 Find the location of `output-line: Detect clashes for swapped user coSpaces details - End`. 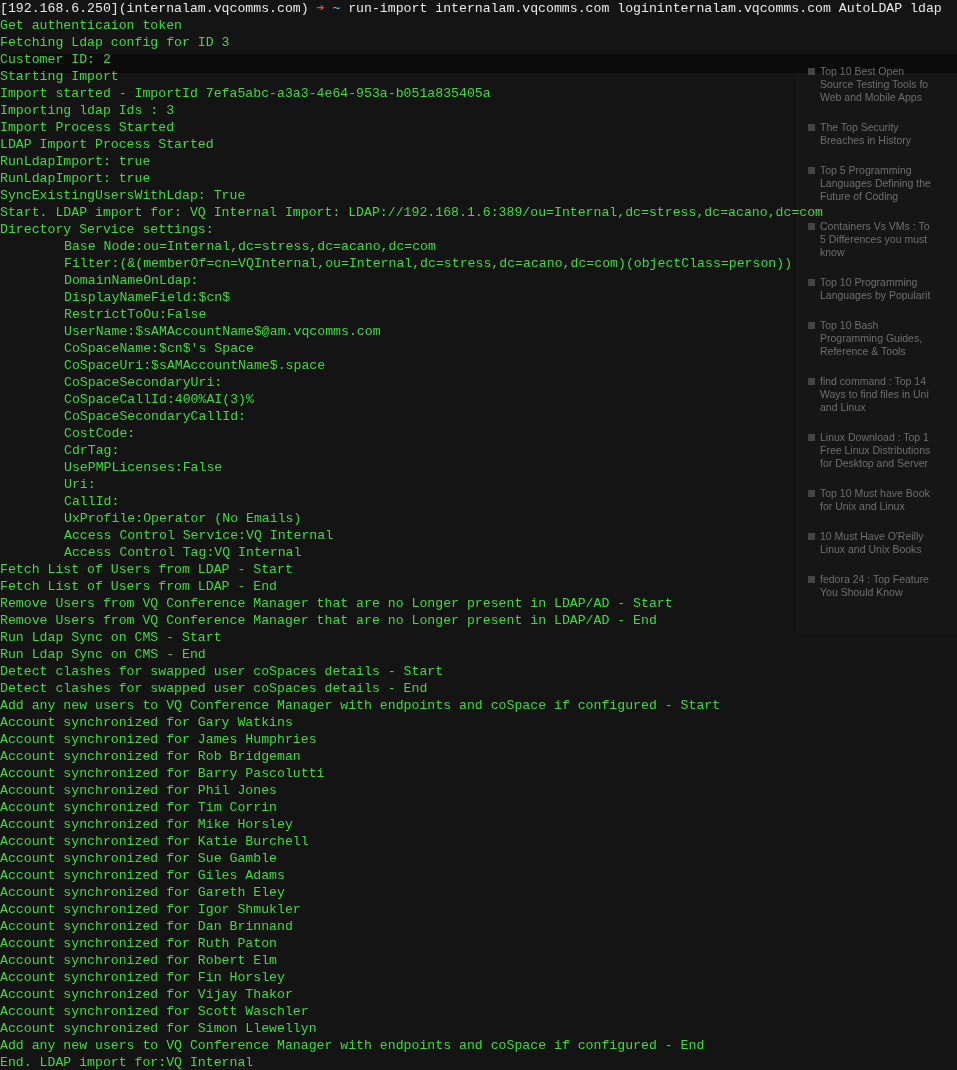

output-line: Detect clashes for swapped user coSpaces details - End is located at coordinates (214, 688).